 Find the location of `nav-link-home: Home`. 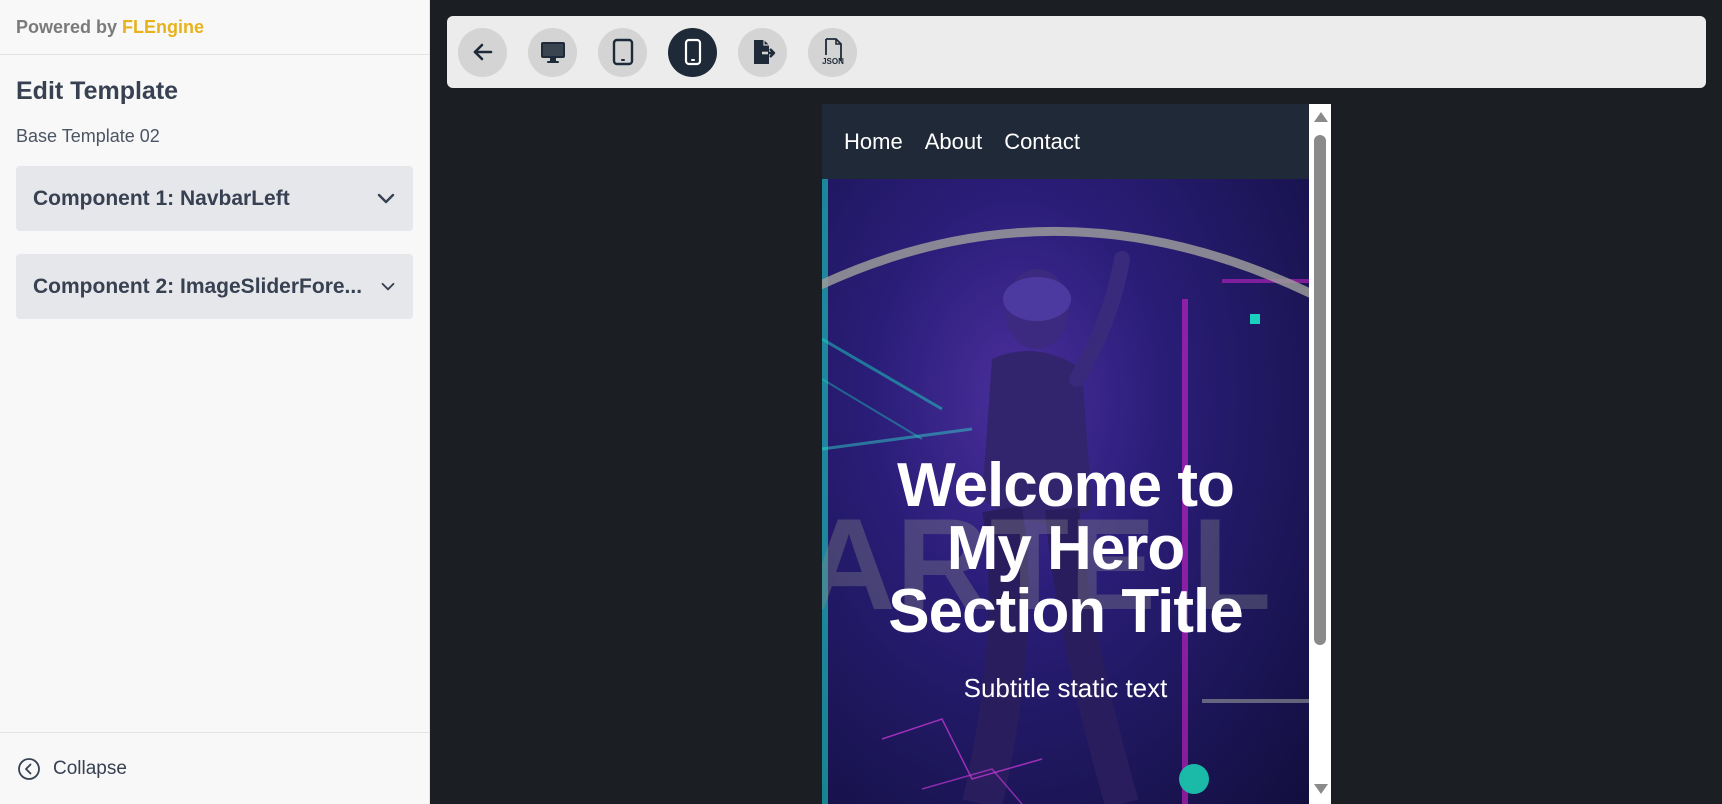

nav-link-home: Home is located at coordinates (873, 142).